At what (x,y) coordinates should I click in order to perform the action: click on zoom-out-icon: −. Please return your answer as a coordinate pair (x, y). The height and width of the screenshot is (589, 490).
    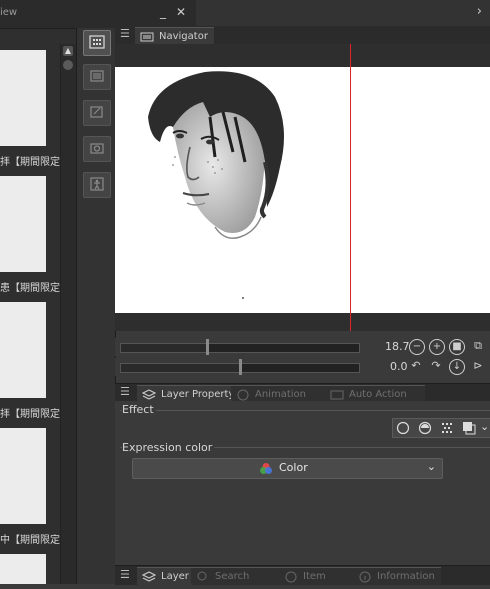
    Looking at the image, I should click on (417, 347).